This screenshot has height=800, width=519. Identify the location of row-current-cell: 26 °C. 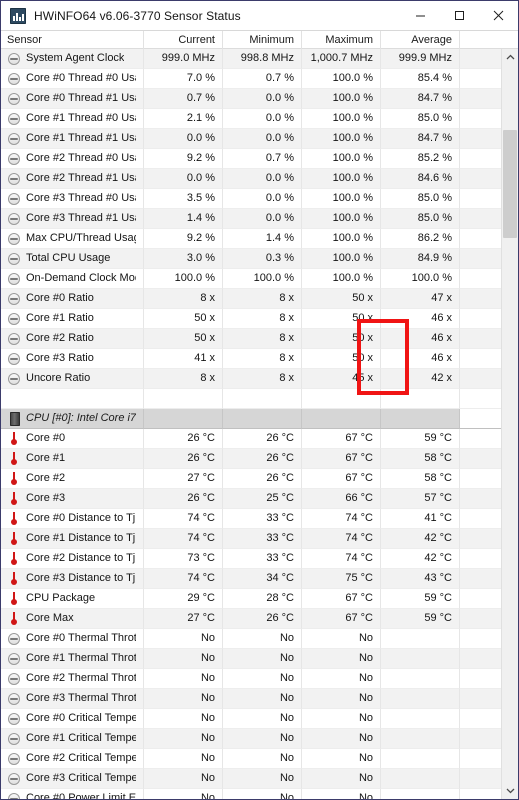
(183, 499).